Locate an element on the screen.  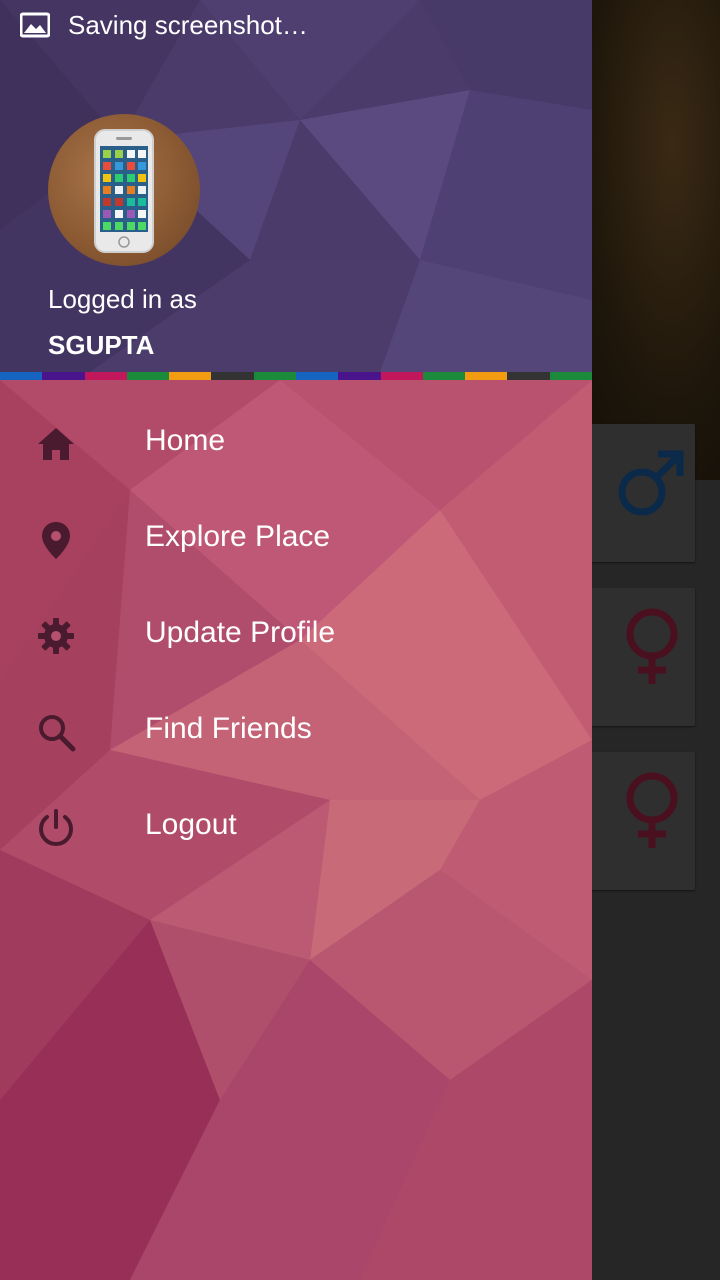
menu-item-update-profile: Update Profile is located at coordinates (296, 636).